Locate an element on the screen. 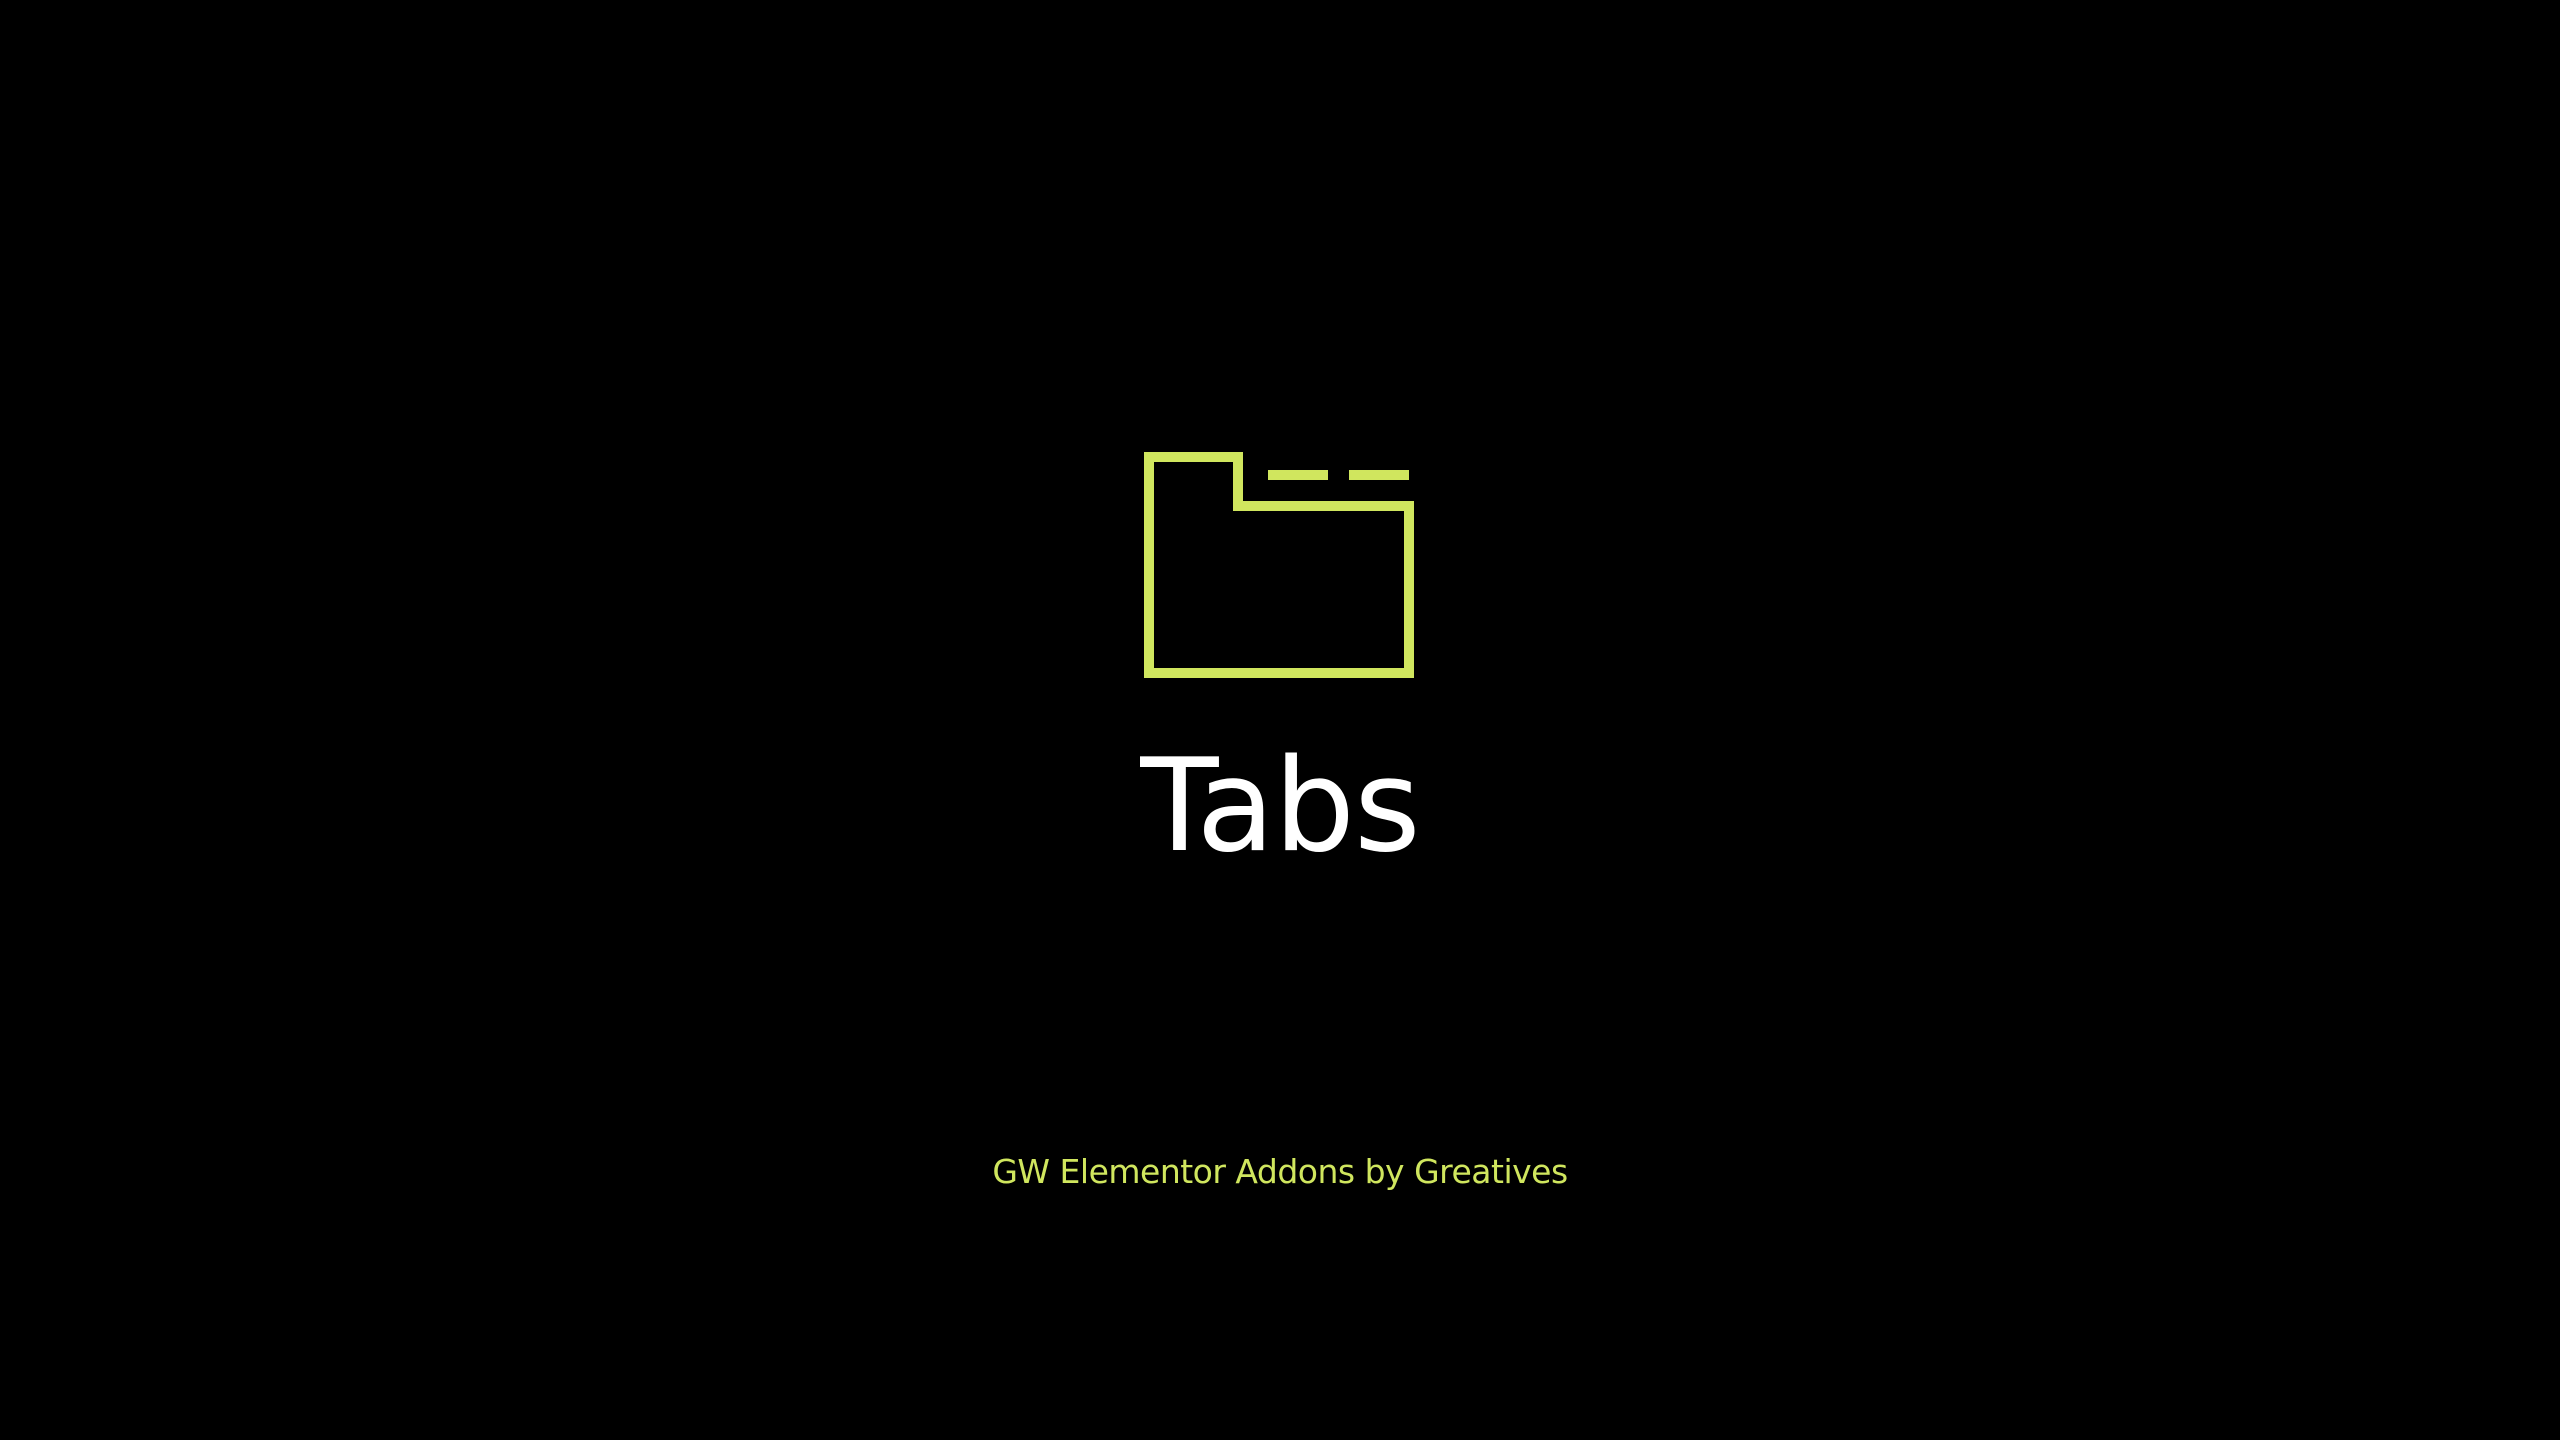  folder-tabs-icon is located at coordinates (1279, 565).